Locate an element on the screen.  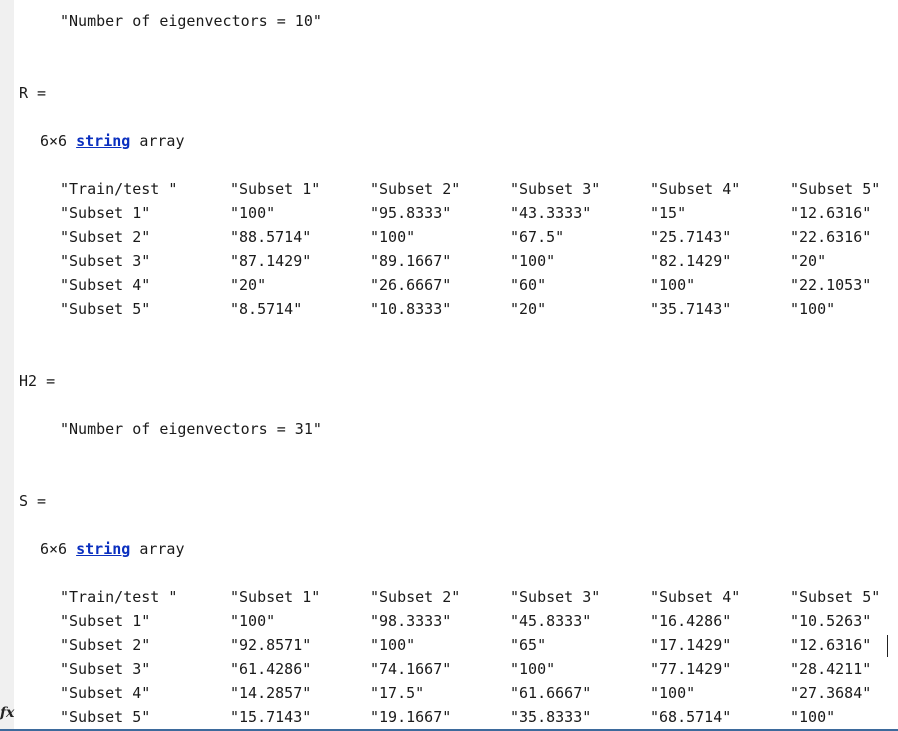
h2-value: "Number of eigenvectors = 31" is located at coordinates (191, 429).